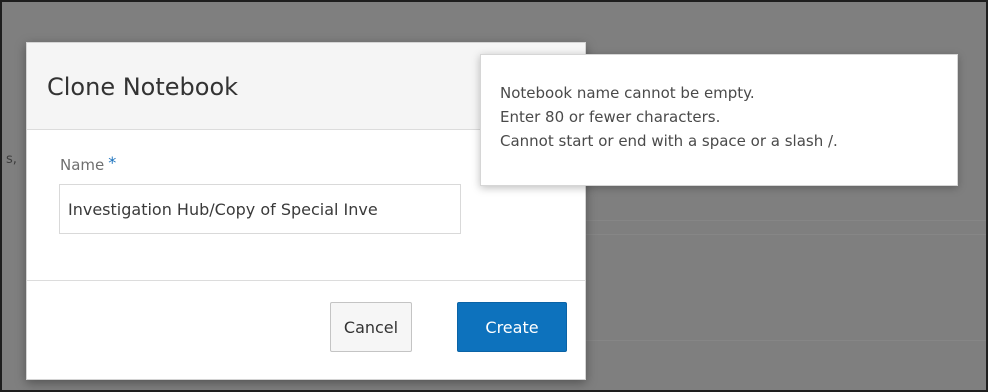 Image resolution: width=988 pixels, height=392 pixels. What do you see at coordinates (260, 209) in the screenshot?
I see `notebook-name-input` at bounding box center [260, 209].